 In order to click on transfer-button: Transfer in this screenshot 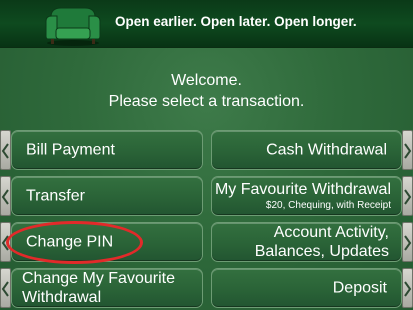, I will do `click(107, 196)`.